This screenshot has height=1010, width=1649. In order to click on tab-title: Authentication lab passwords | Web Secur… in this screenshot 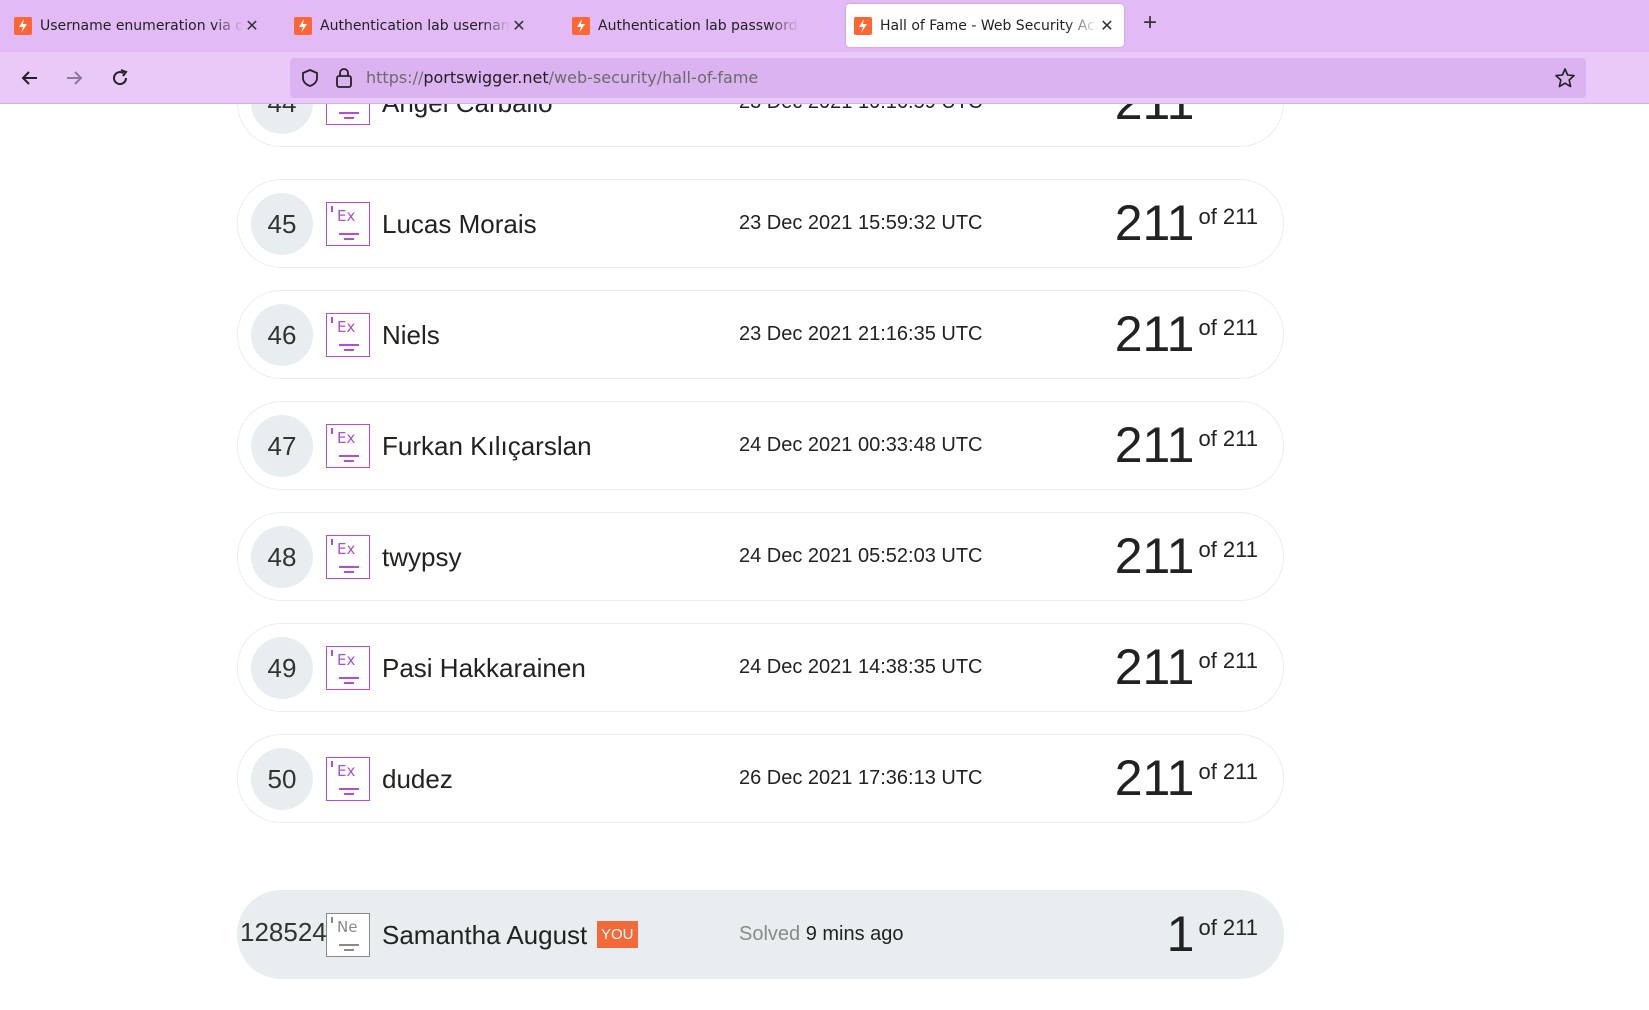, I will do `click(698, 25)`.